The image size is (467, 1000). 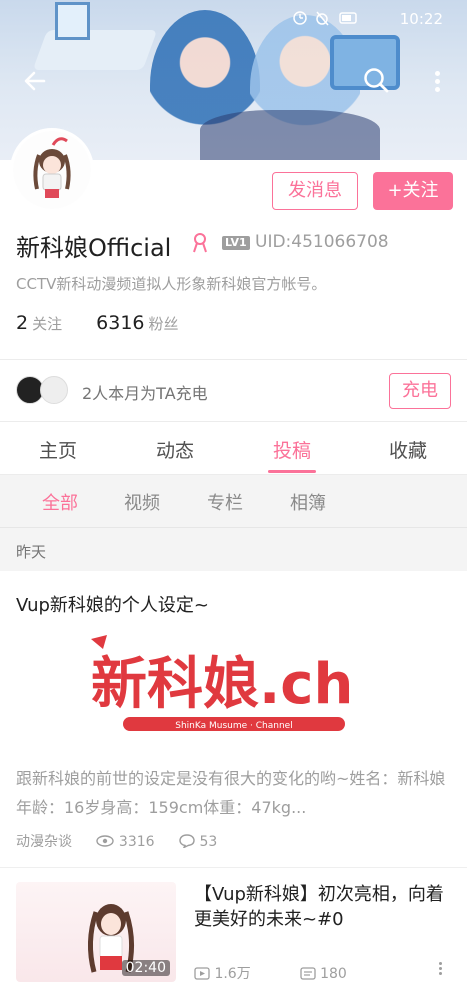 I want to click on following-count: 2, so click(x=22, y=323).